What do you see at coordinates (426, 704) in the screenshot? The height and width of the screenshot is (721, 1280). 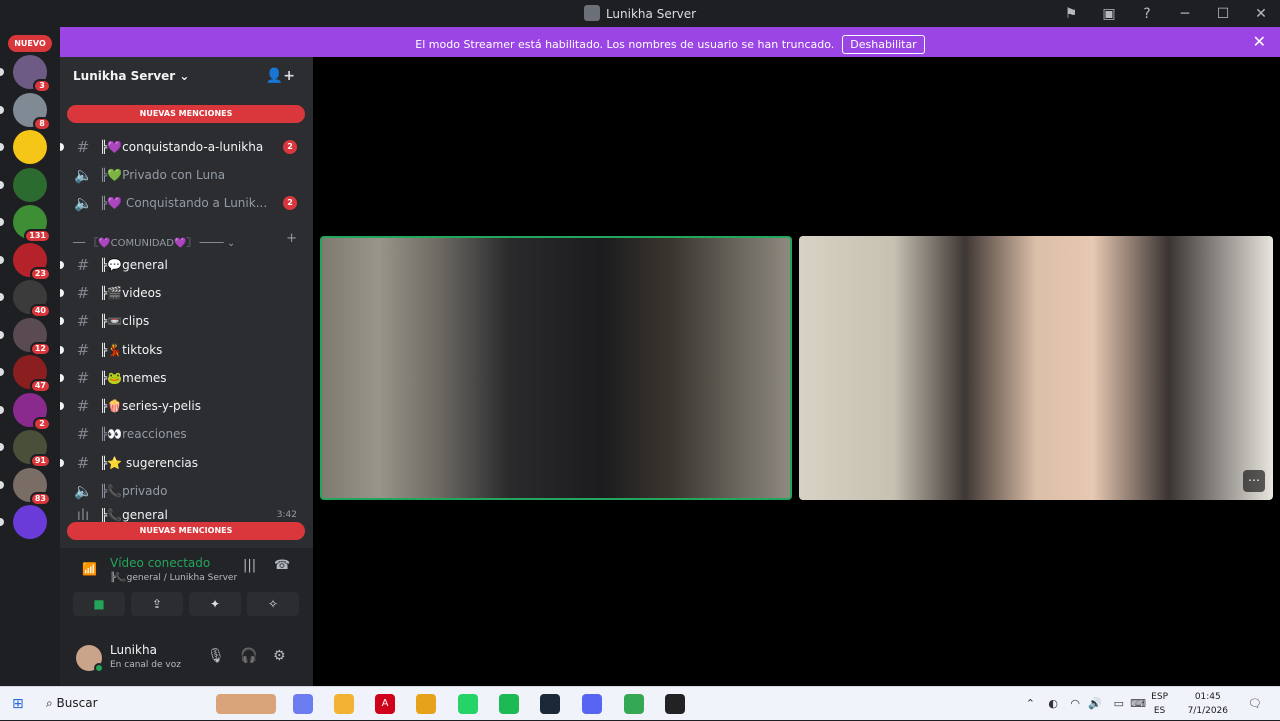 I see `chrome-icon` at bounding box center [426, 704].